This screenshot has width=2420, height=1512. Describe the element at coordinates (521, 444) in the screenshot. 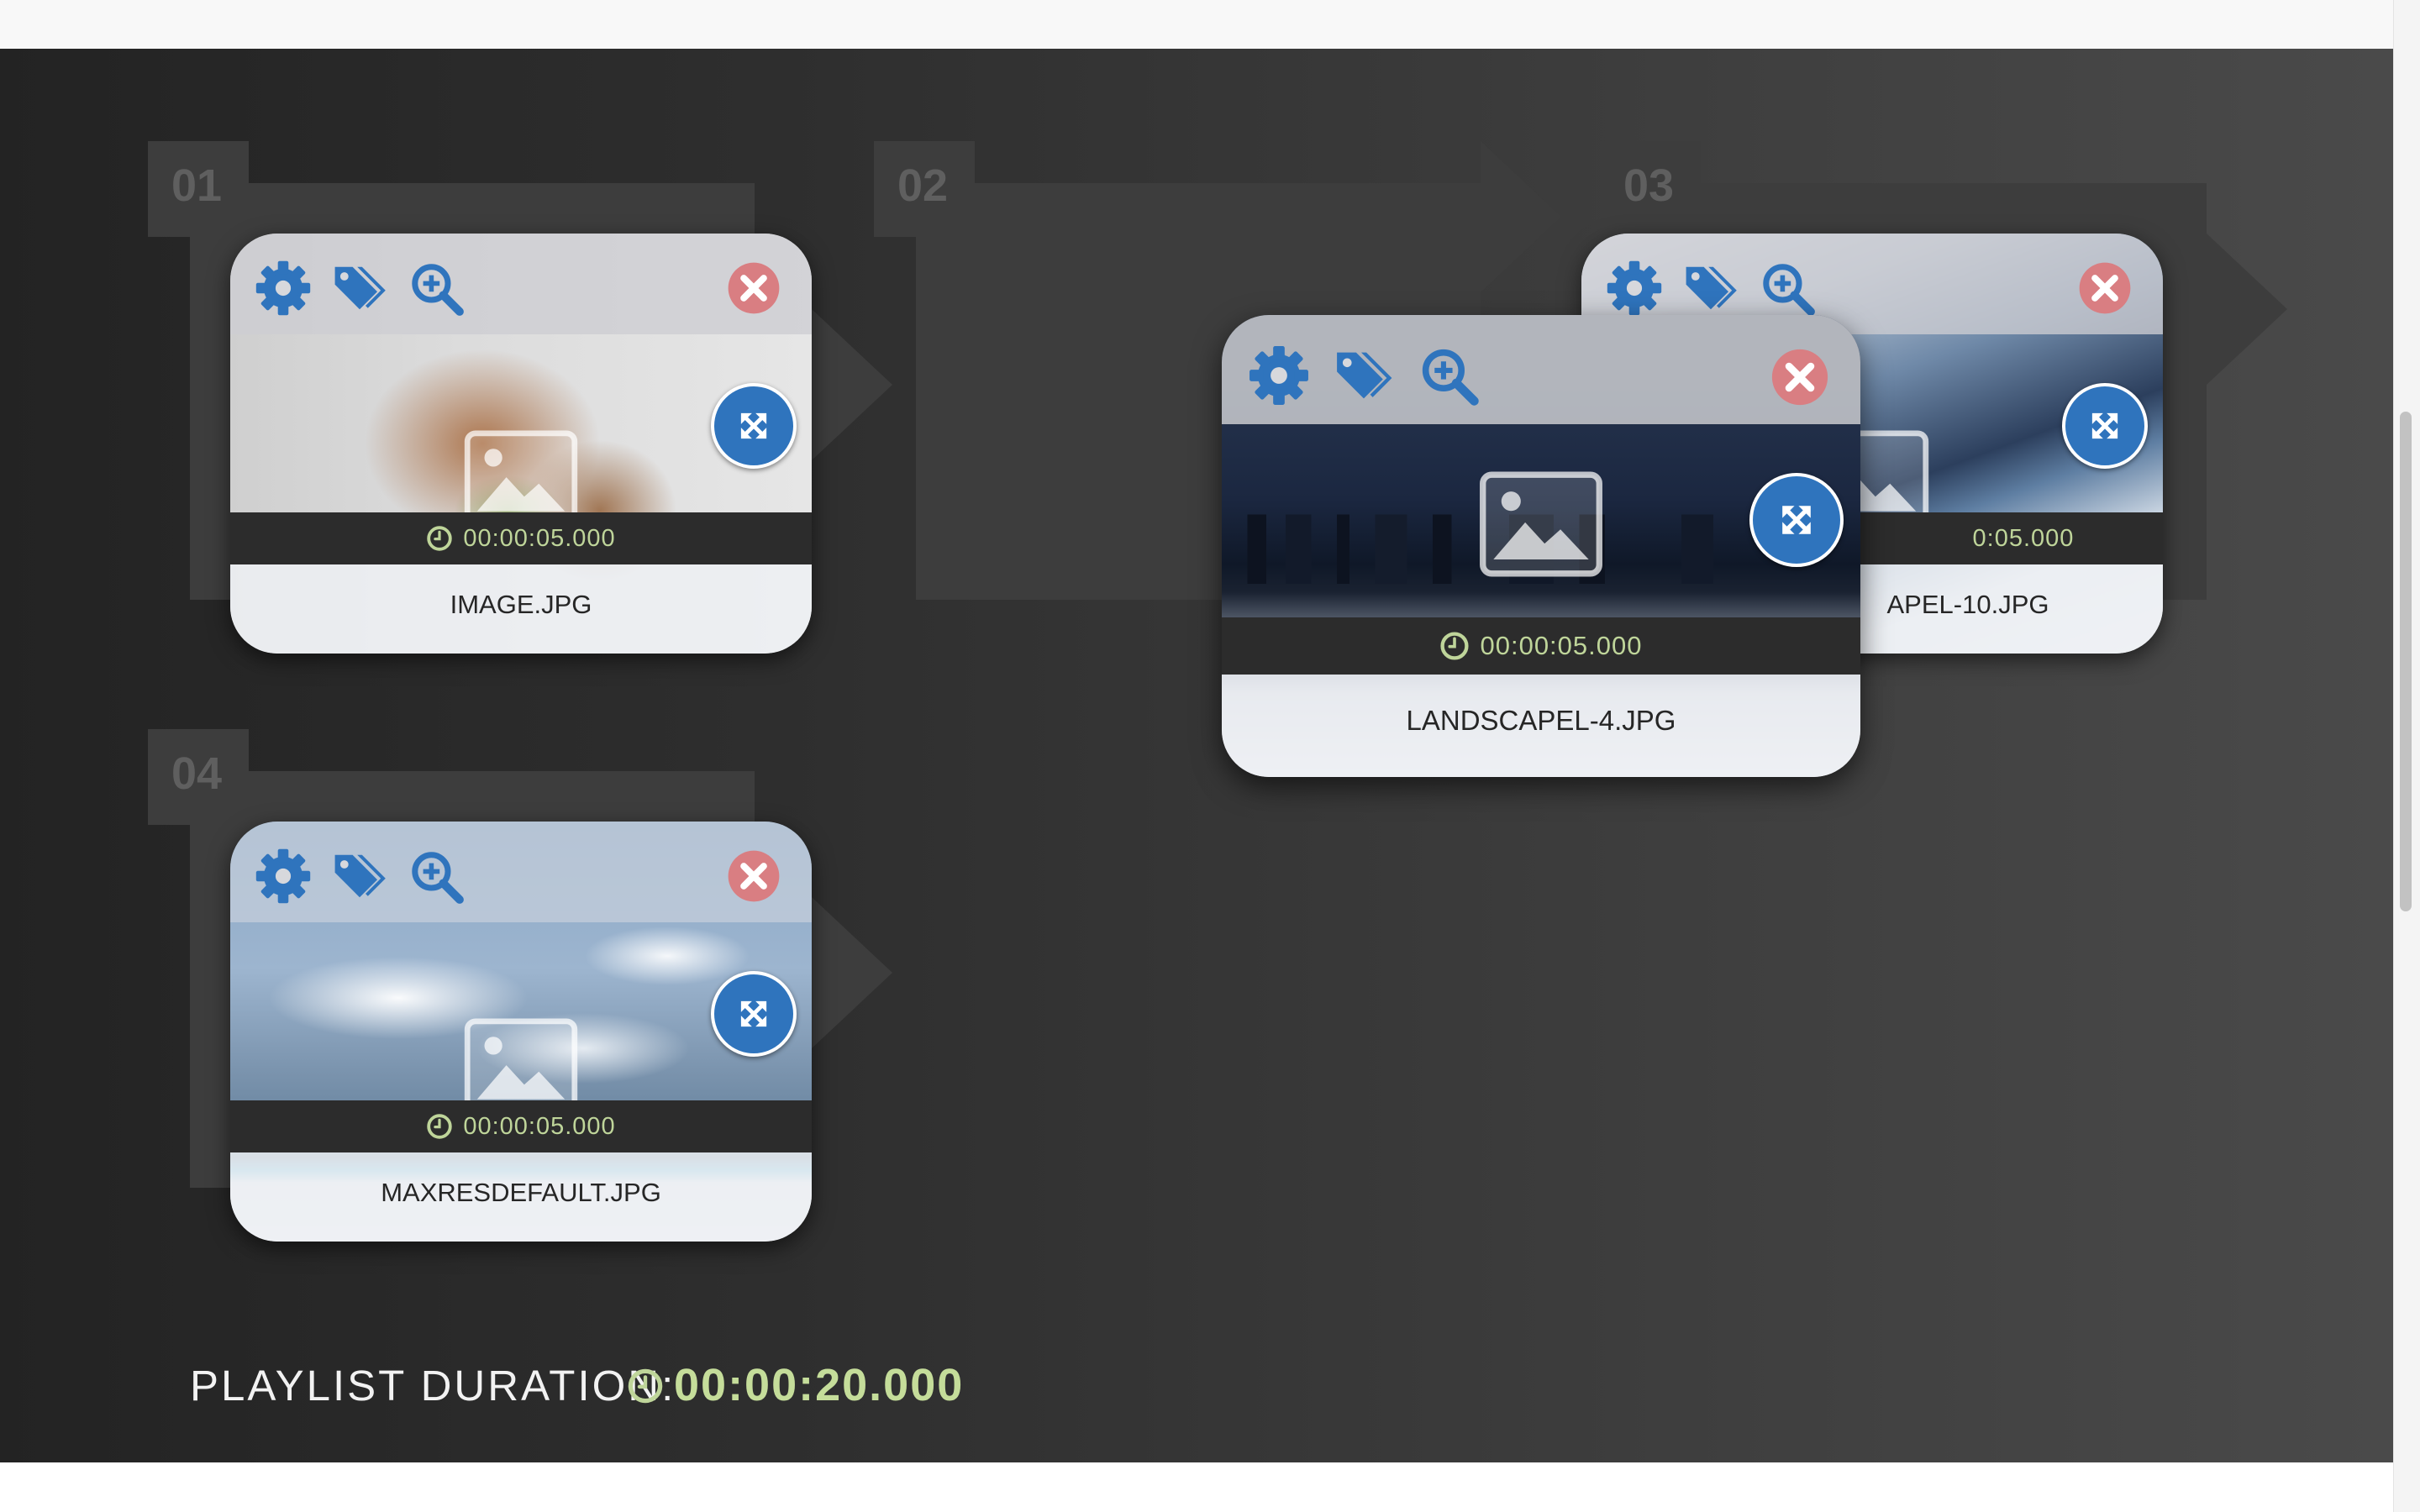

I see `media-card: 00:00:05.000 IMAGE.JPG` at that location.